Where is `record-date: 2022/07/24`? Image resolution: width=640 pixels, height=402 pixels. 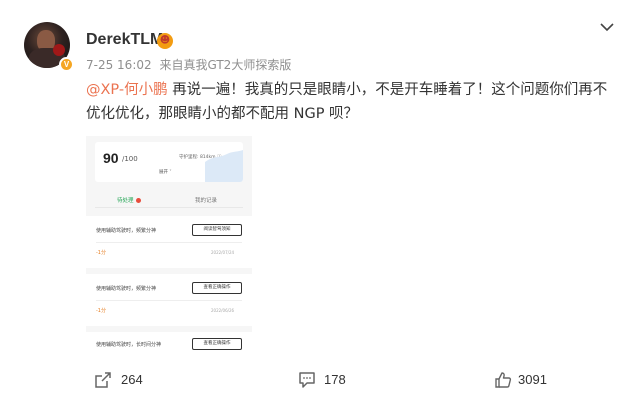 record-date: 2022/07/24 is located at coordinates (223, 252).